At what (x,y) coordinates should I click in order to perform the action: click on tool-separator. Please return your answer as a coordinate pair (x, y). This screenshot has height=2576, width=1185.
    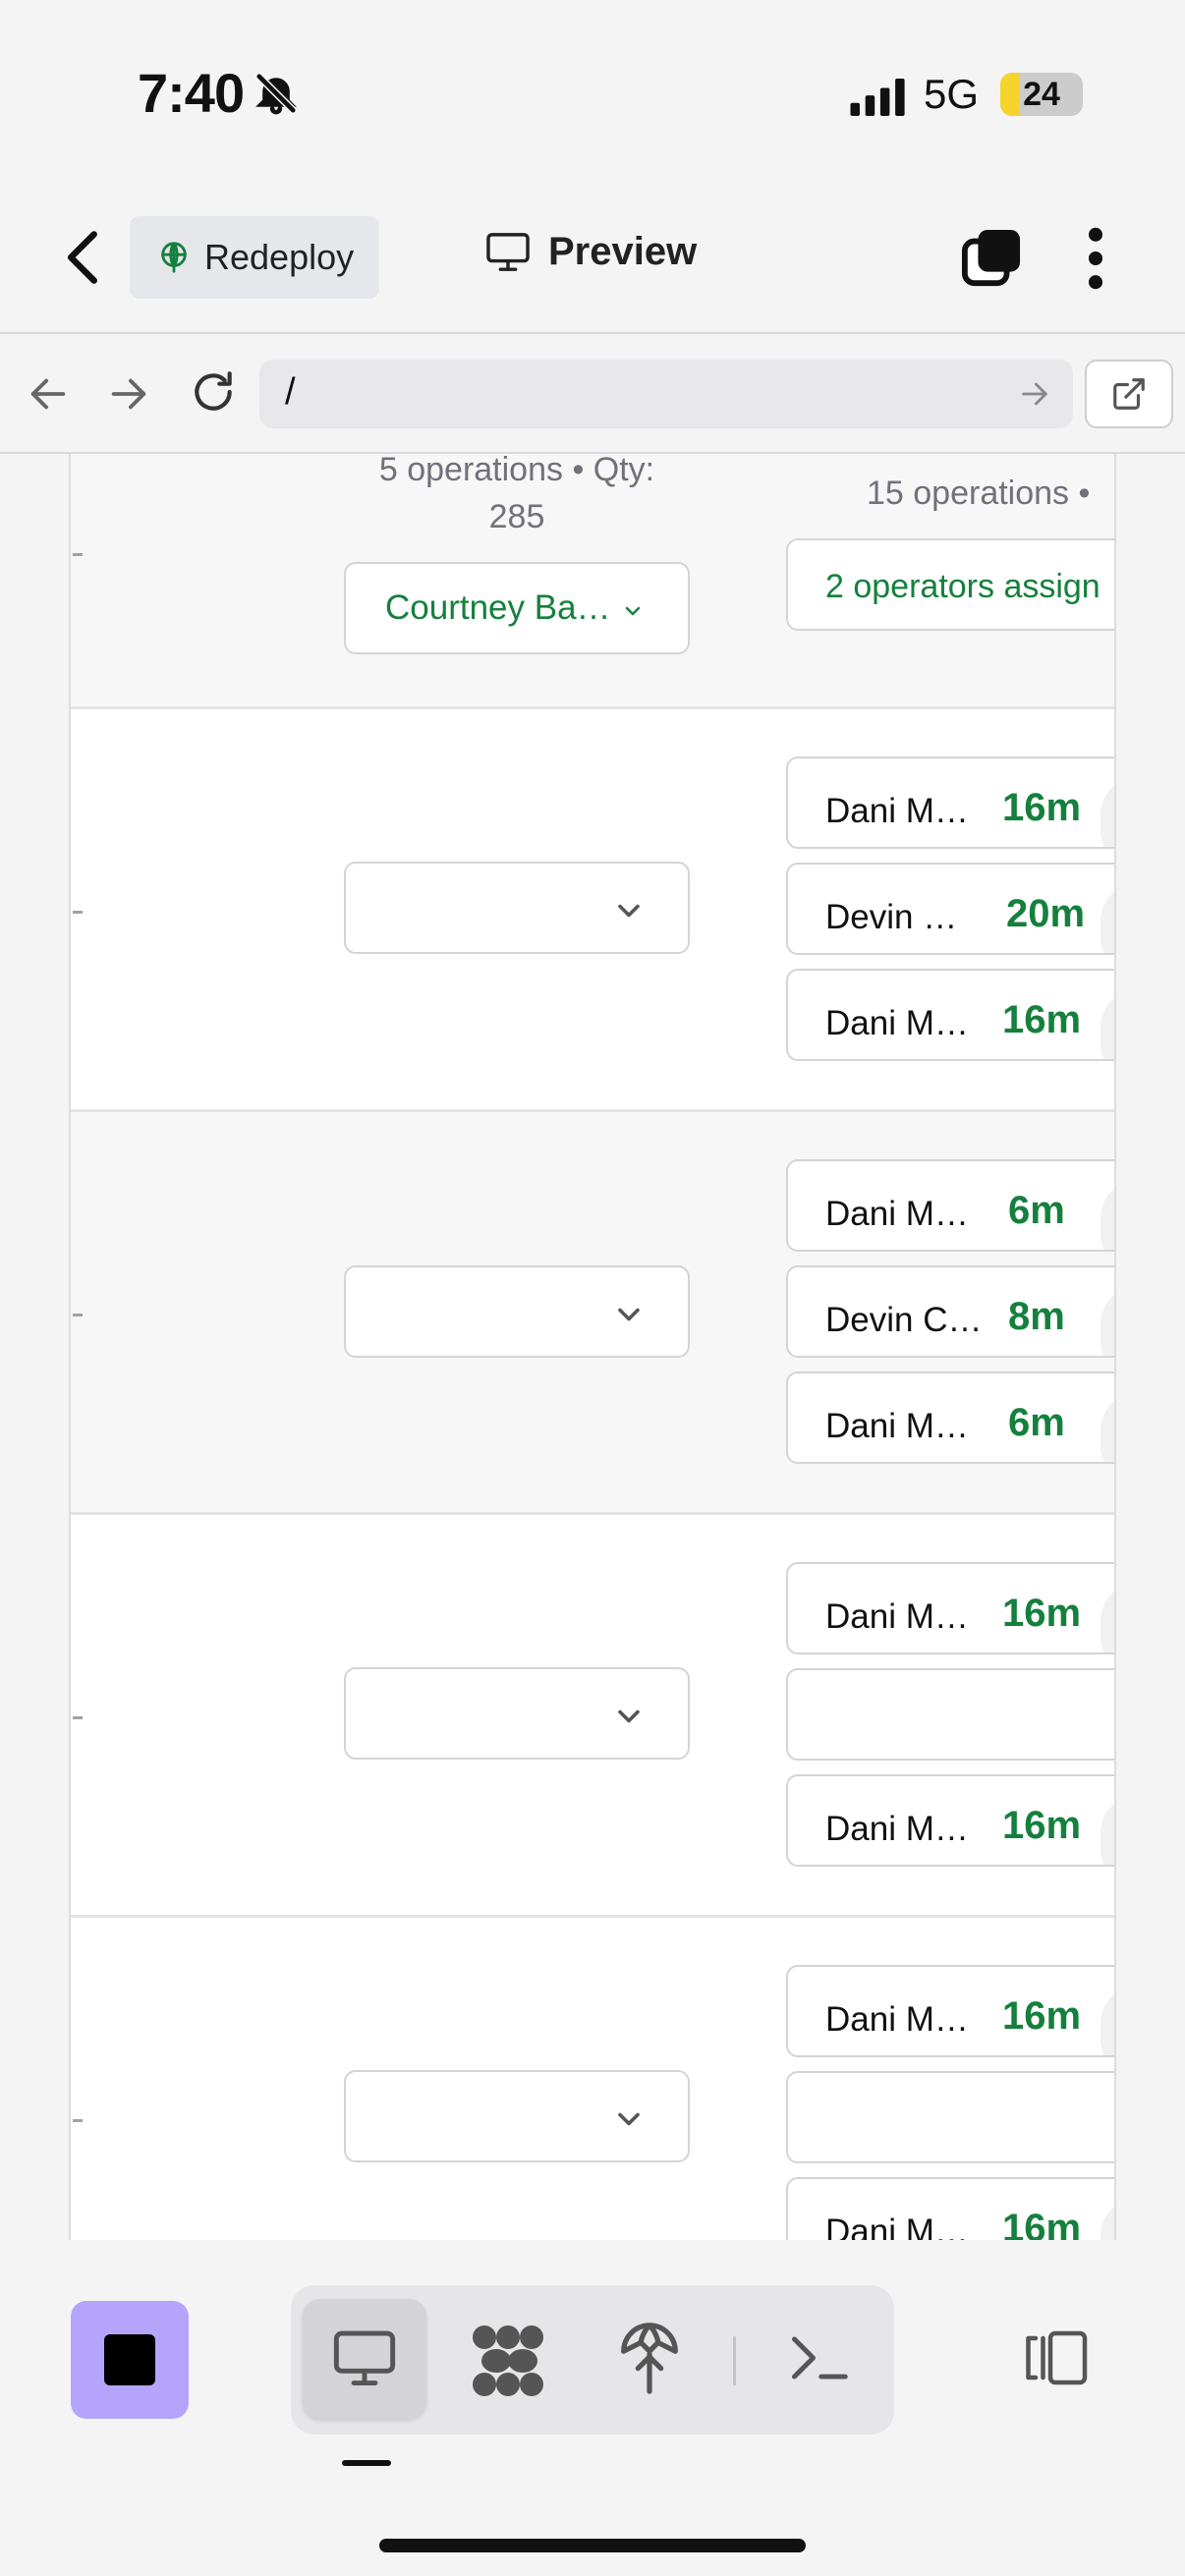
    Looking at the image, I should click on (734, 2360).